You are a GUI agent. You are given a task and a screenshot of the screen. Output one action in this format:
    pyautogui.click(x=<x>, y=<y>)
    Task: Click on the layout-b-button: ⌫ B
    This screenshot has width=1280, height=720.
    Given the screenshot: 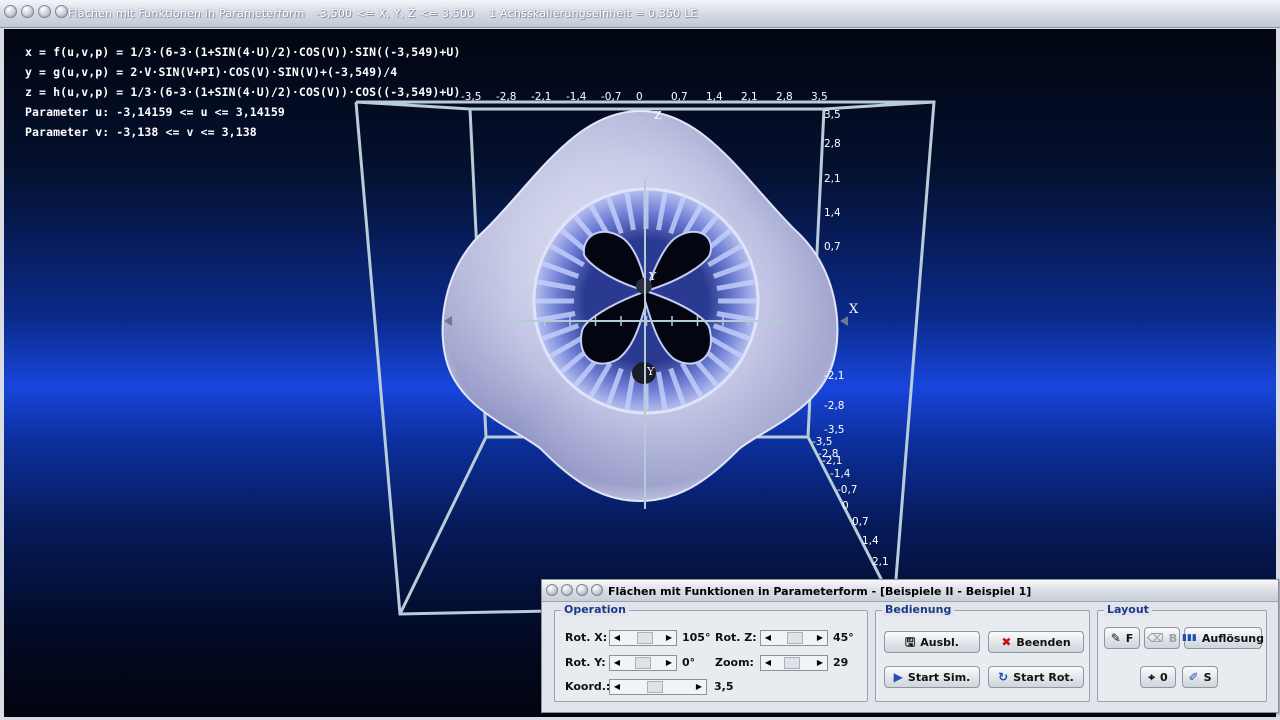 What is the action you would take?
    pyautogui.click(x=1162, y=638)
    